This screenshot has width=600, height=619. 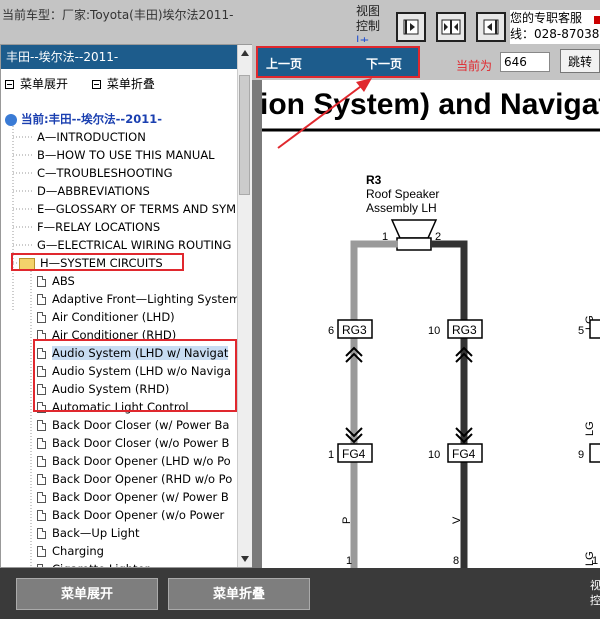 I want to click on scroll-down-icon, so click(x=245, y=559).